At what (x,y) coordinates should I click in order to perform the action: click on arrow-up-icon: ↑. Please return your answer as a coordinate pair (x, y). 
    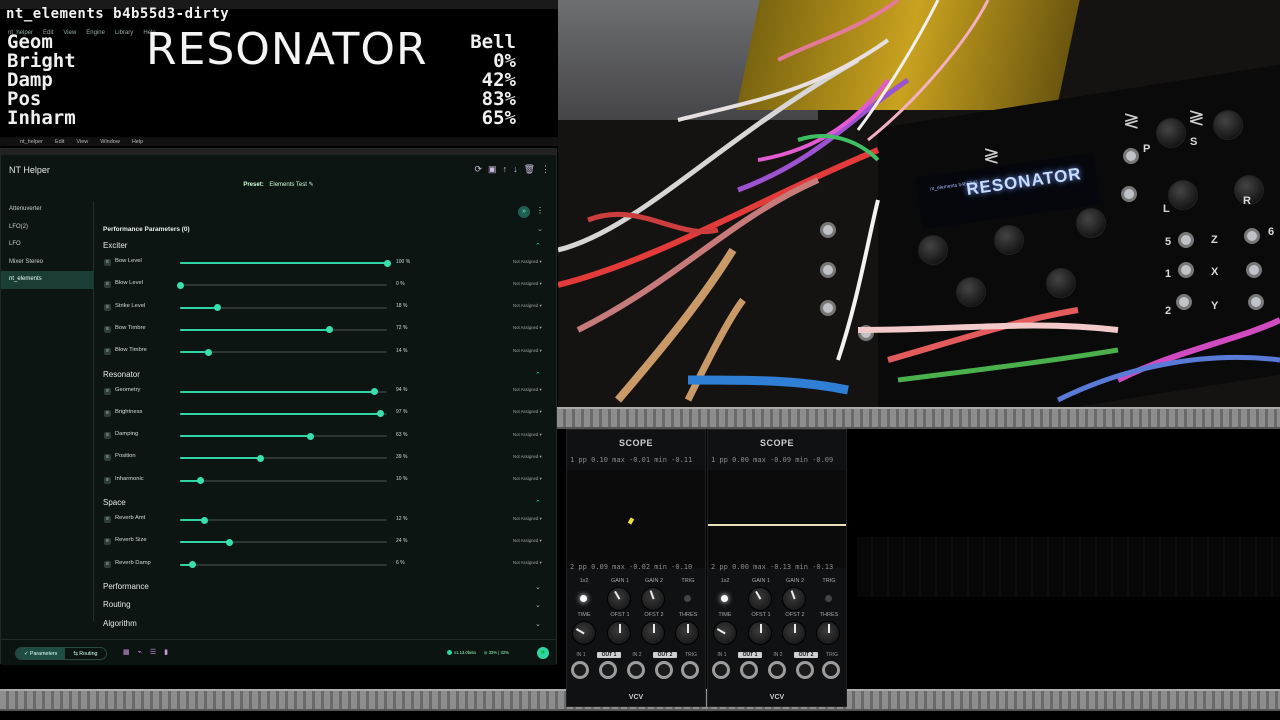
    Looking at the image, I should click on (505, 169).